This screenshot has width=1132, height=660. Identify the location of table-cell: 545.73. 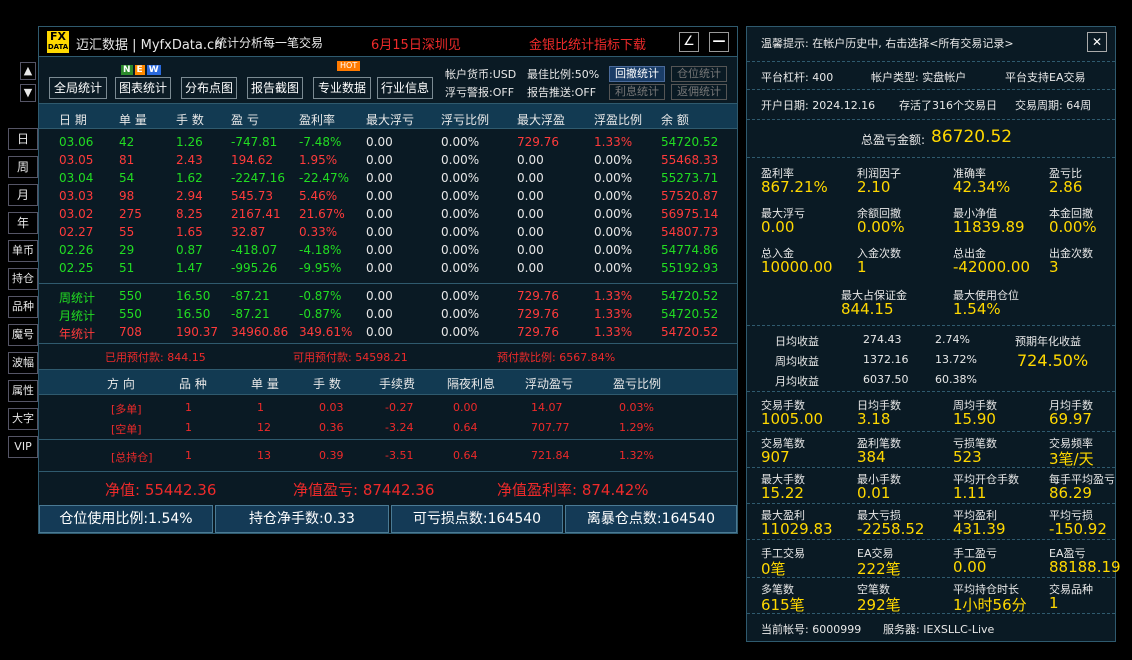
(252, 196).